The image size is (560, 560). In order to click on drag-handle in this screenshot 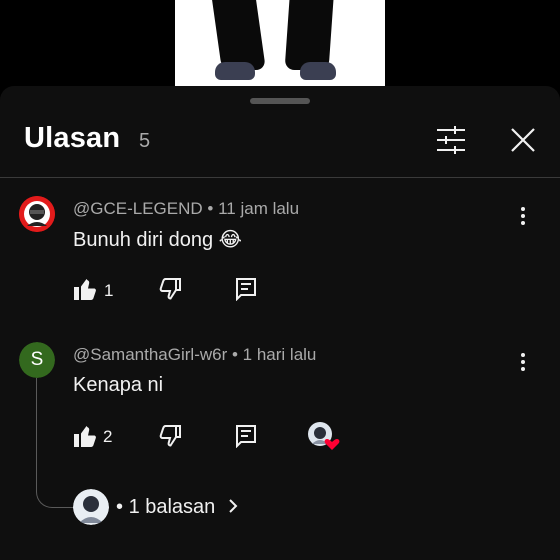, I will do `click(280, 101)`.